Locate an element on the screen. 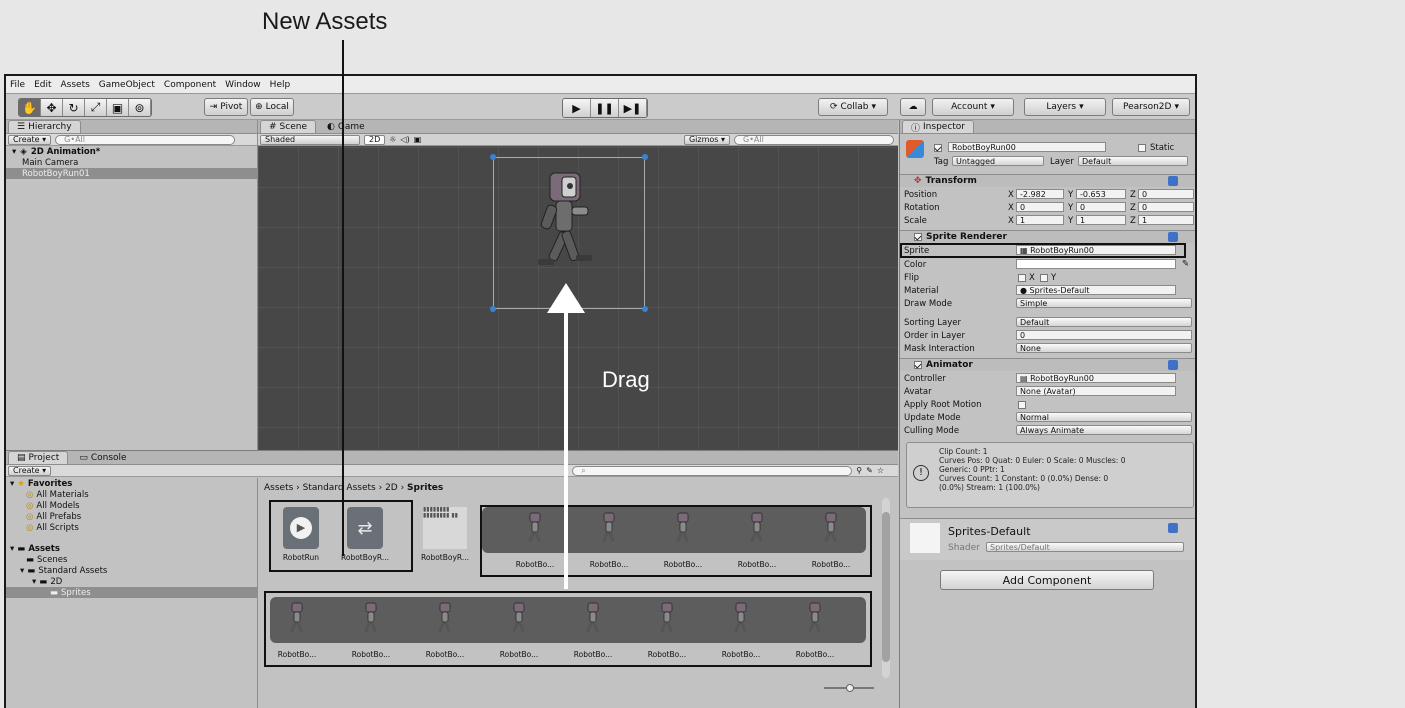 The height and width of the screenshot is (708, 1405). project-create-dropdown: Create ▾ is located at coordinates (30, 470).